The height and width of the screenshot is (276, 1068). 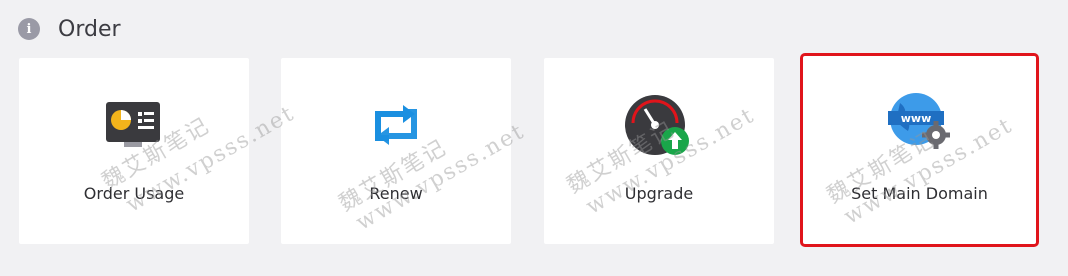 I want to click on section-title: Order, so click(x=89, y=29).